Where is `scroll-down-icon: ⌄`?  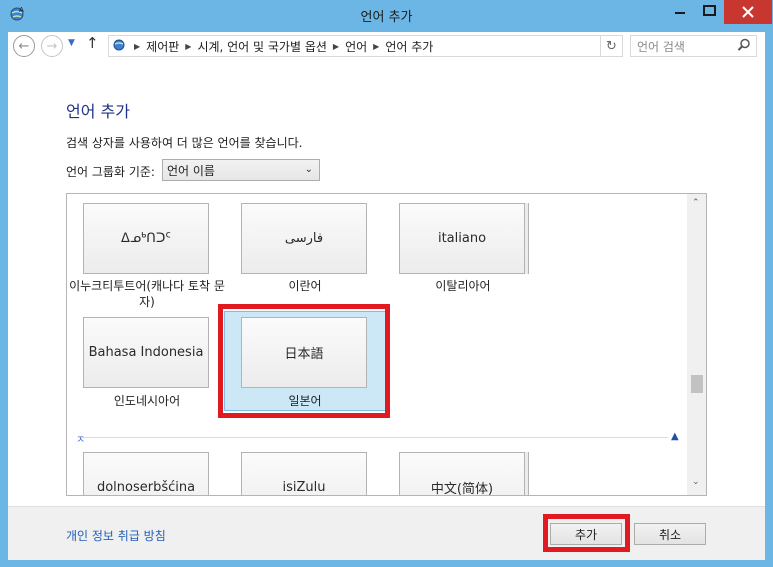 scroll-down-icon: ⌄ is located at coordinates (696, 482).